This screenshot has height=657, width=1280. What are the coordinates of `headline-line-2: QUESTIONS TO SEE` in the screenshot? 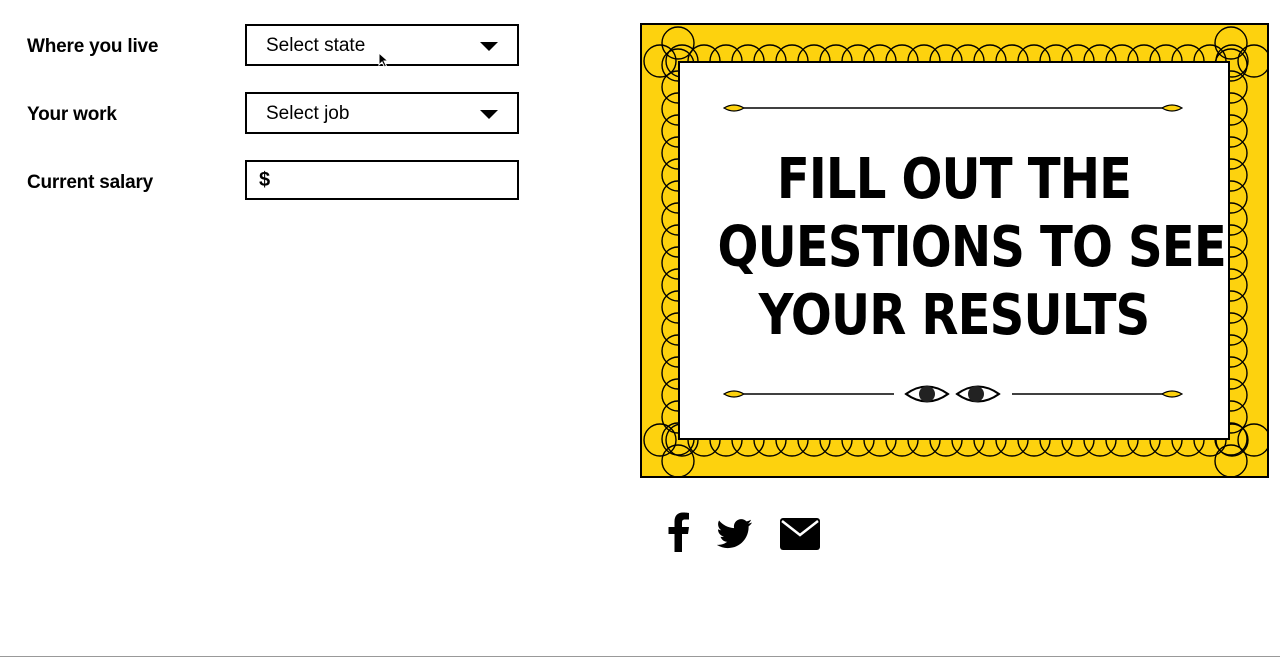 It's located at (972, 247).